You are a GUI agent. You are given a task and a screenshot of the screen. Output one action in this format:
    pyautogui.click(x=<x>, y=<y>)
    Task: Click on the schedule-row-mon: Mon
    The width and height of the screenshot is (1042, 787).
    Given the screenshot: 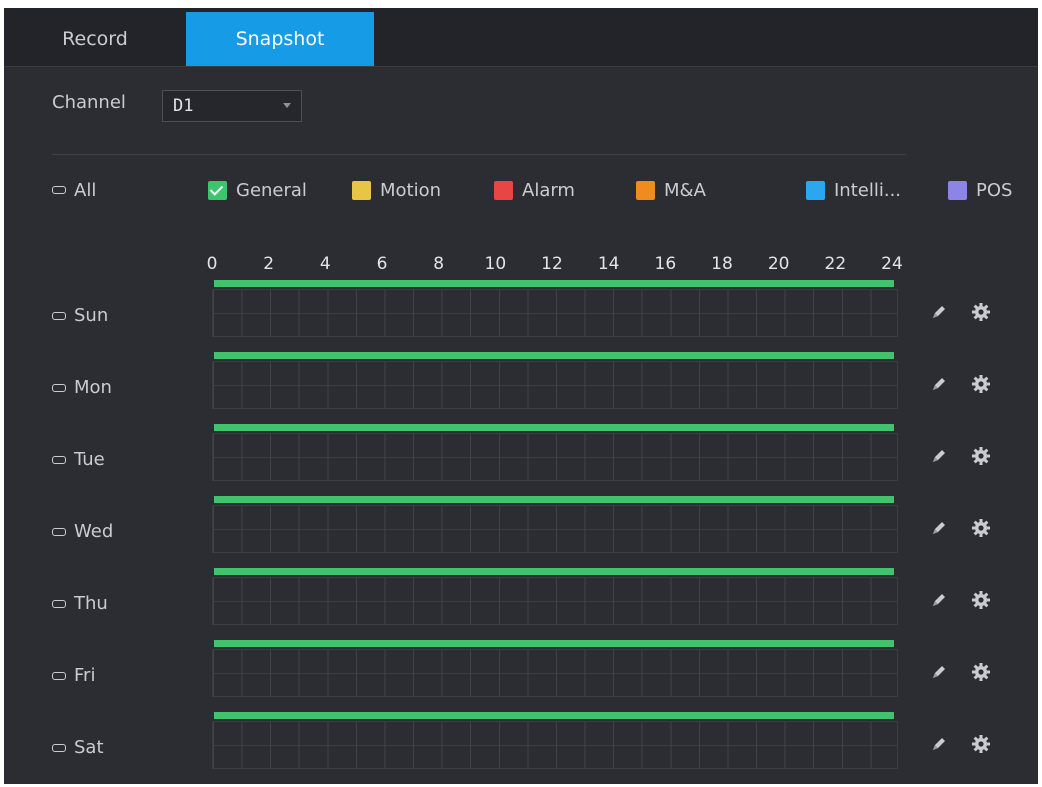 What is the action you would take?
    pyautogui.click(x=521, y=387)
    